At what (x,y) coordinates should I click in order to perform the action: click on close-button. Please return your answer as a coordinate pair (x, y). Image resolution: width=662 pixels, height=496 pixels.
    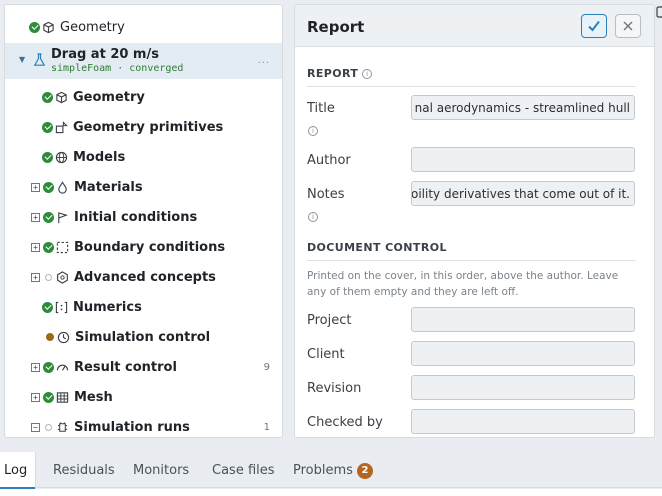
    Looking at the image, I should click on (628, 26).